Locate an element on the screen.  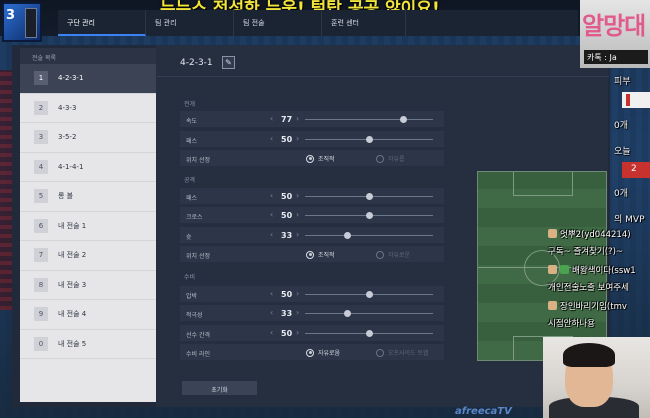
mvp-label: 의 MVP is located at coordinates (629, 220).